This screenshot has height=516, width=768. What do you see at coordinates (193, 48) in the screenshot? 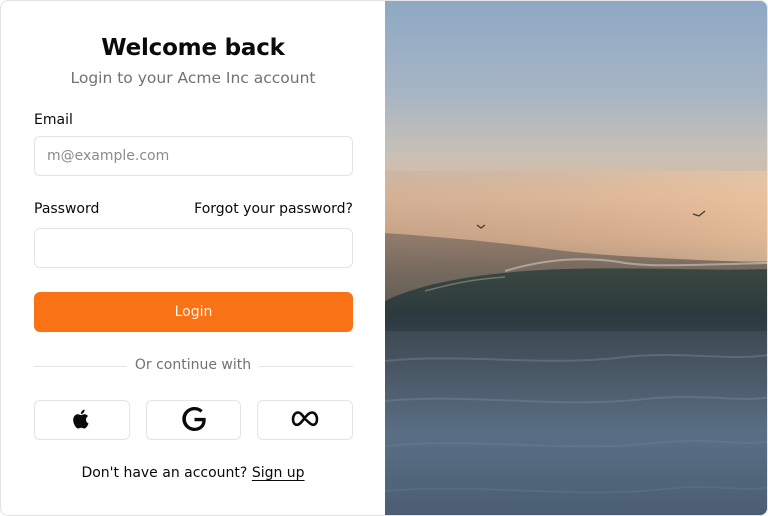
I see `page-title: Welcome back` at bounding box center [193, 48].